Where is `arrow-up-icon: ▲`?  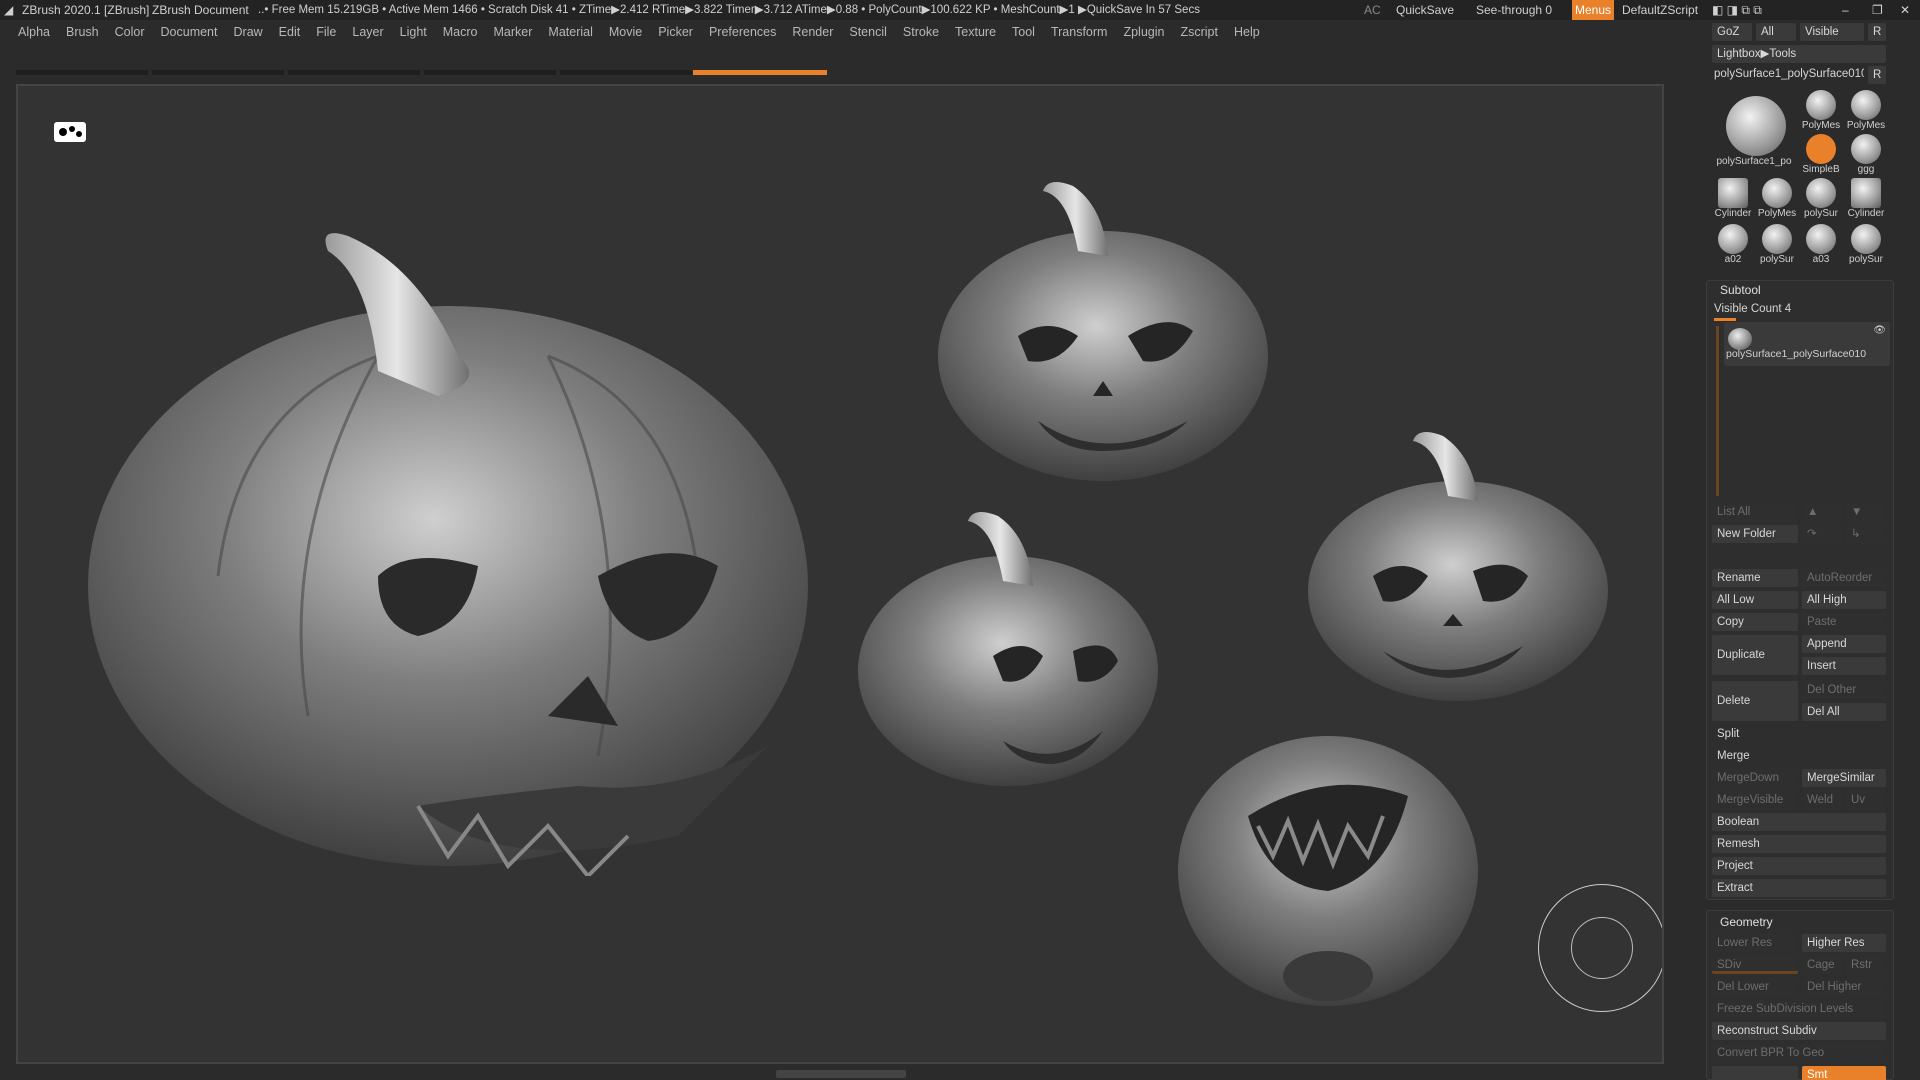 arrow-up-icon: ▲ is located at coordinates (1822, 512).